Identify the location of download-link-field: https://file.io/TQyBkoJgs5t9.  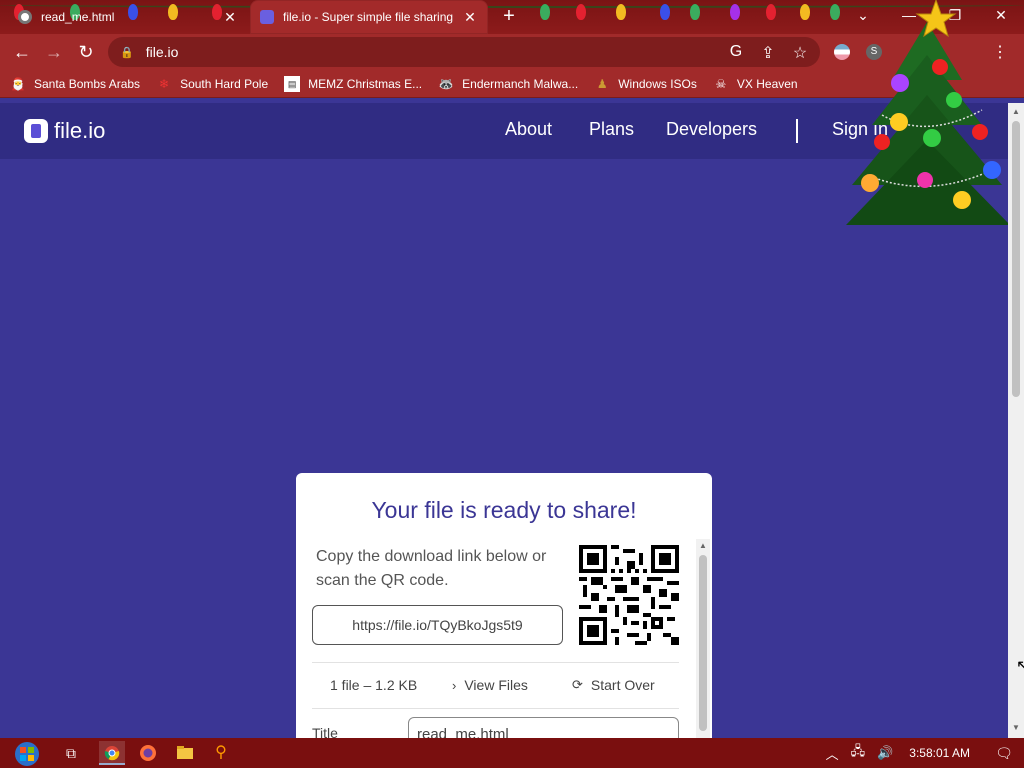
(437, 625).